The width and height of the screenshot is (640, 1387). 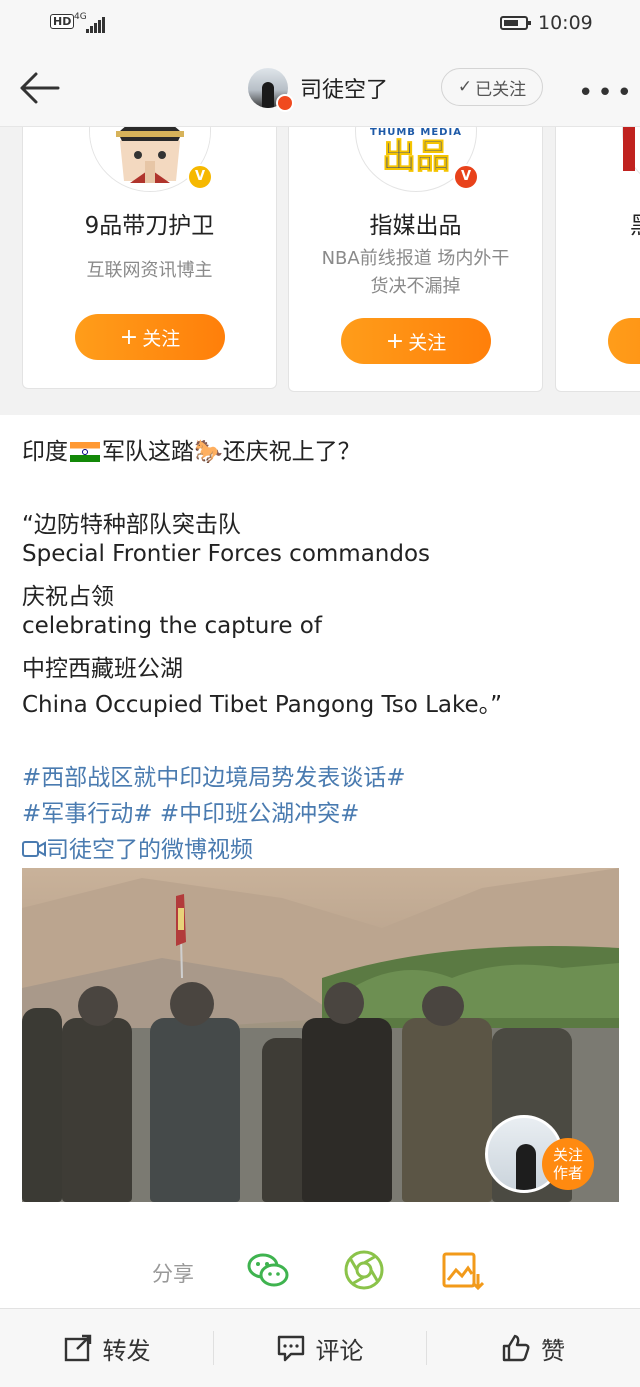 I want to click on quote-line: celebrating the capture of, so click(x=172, y=626).